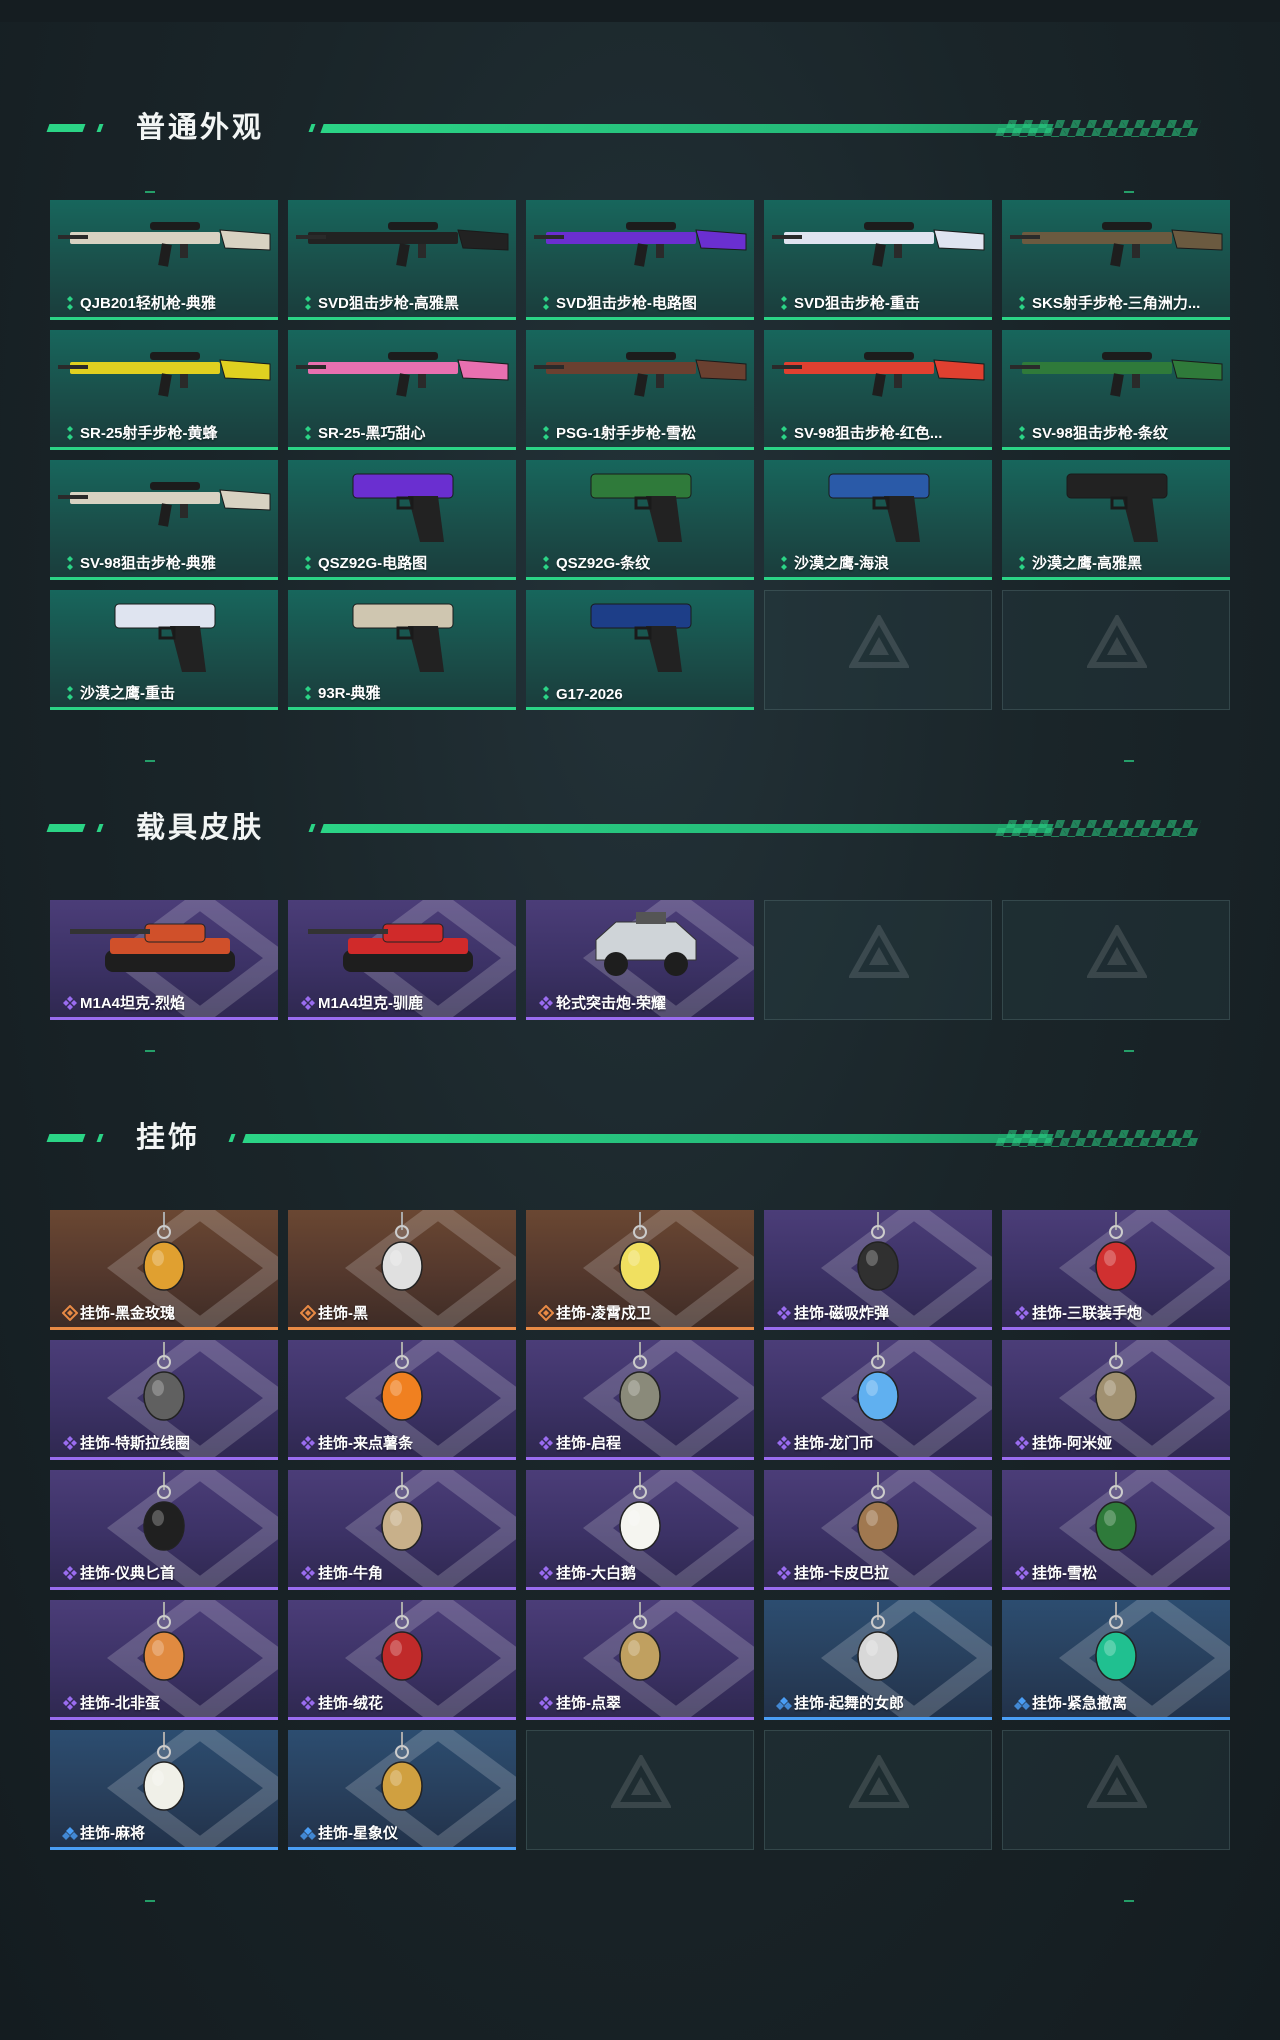  I want to click on item-card: SVD狙击步枪-电路图, so click(640, 260).